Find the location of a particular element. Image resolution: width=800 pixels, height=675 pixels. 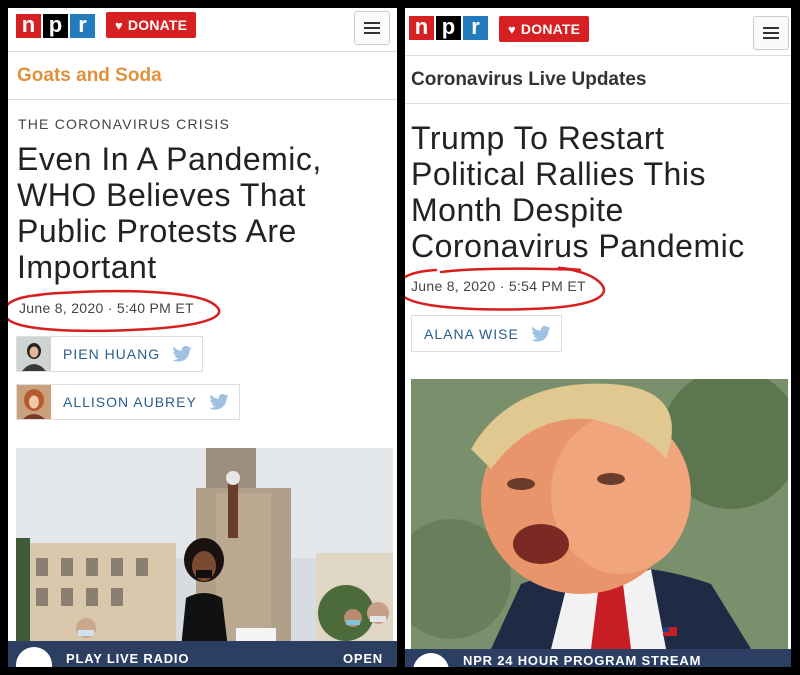

story-kicker: THE CORONAVIRUS CRISIS is located at coordinates (124, 124).